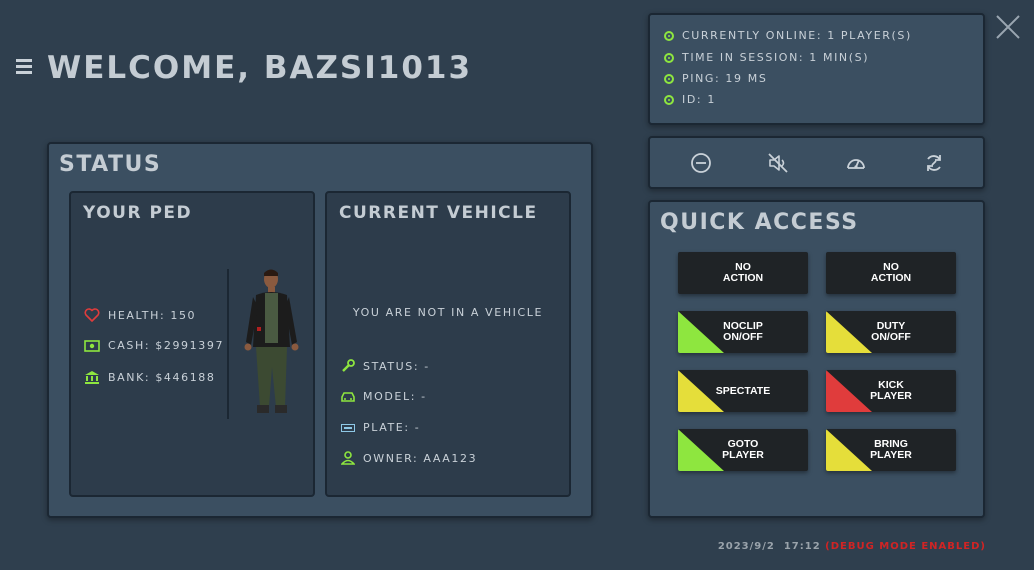 This screenshot has height=570, width=1034. I want to click on divider, so click(228, 344).